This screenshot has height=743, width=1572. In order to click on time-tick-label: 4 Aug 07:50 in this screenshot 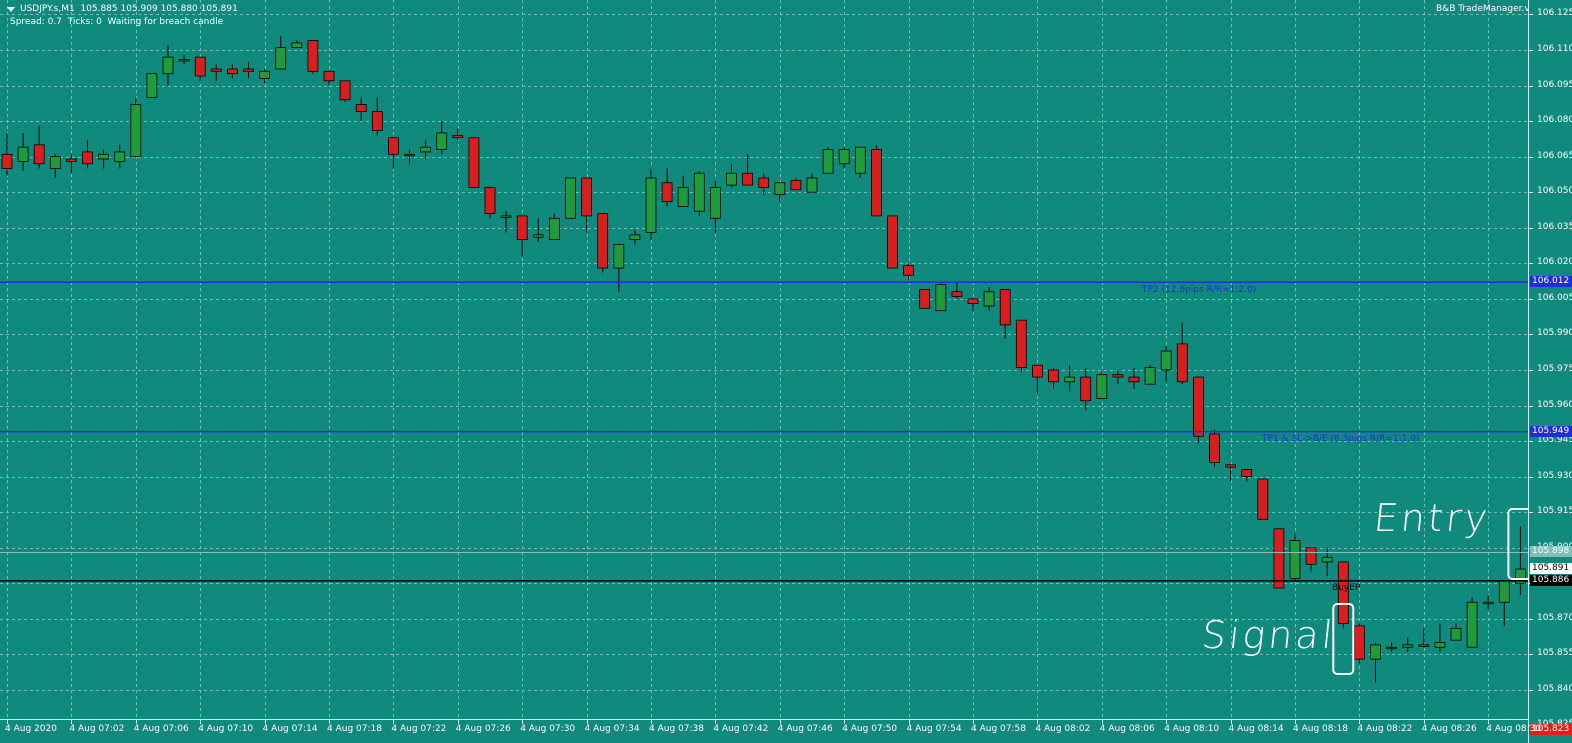, I will do `click(870, 729)`.